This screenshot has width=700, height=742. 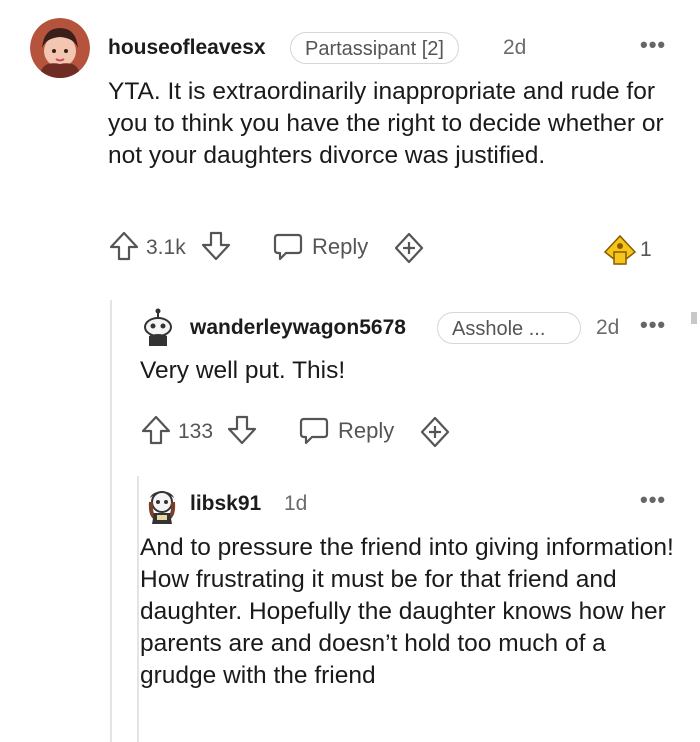 What do you see at coordinates (298, 328) in the screenshot?
I see `username: wanderleywagon5678` at bounding box center [298, 328].